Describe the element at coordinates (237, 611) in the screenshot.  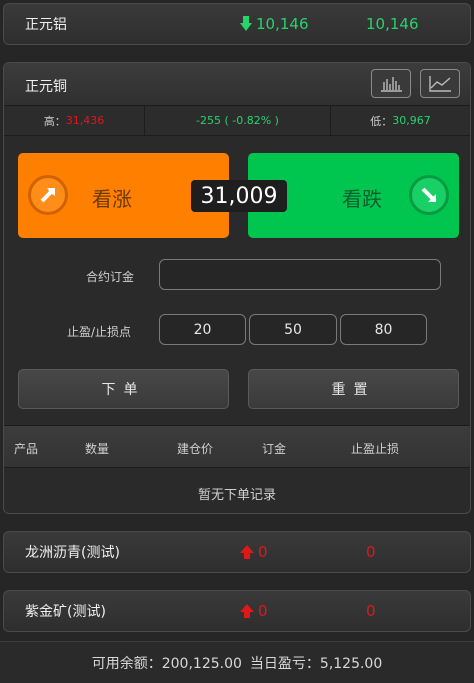
I see `product-row-zijin: 紫金矿(测试) 0 0` at that location.